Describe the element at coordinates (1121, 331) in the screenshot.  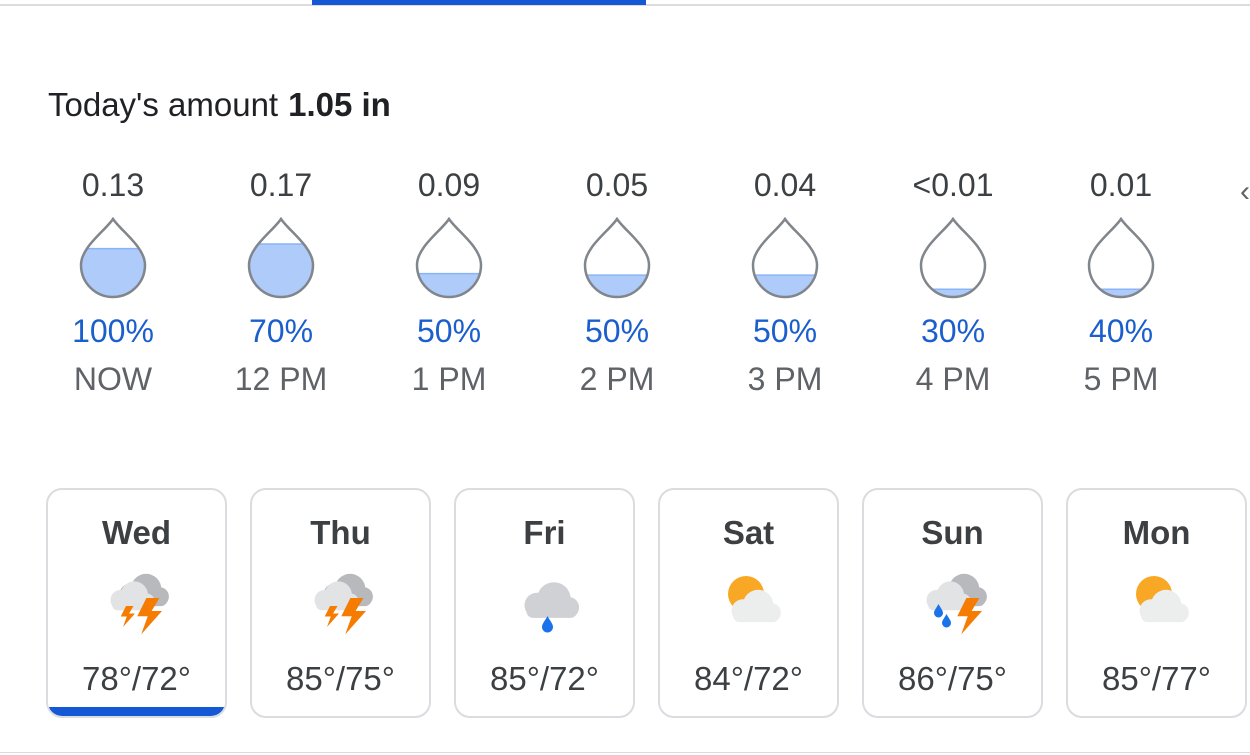
I see `hourly-probability: 40%` at that location.